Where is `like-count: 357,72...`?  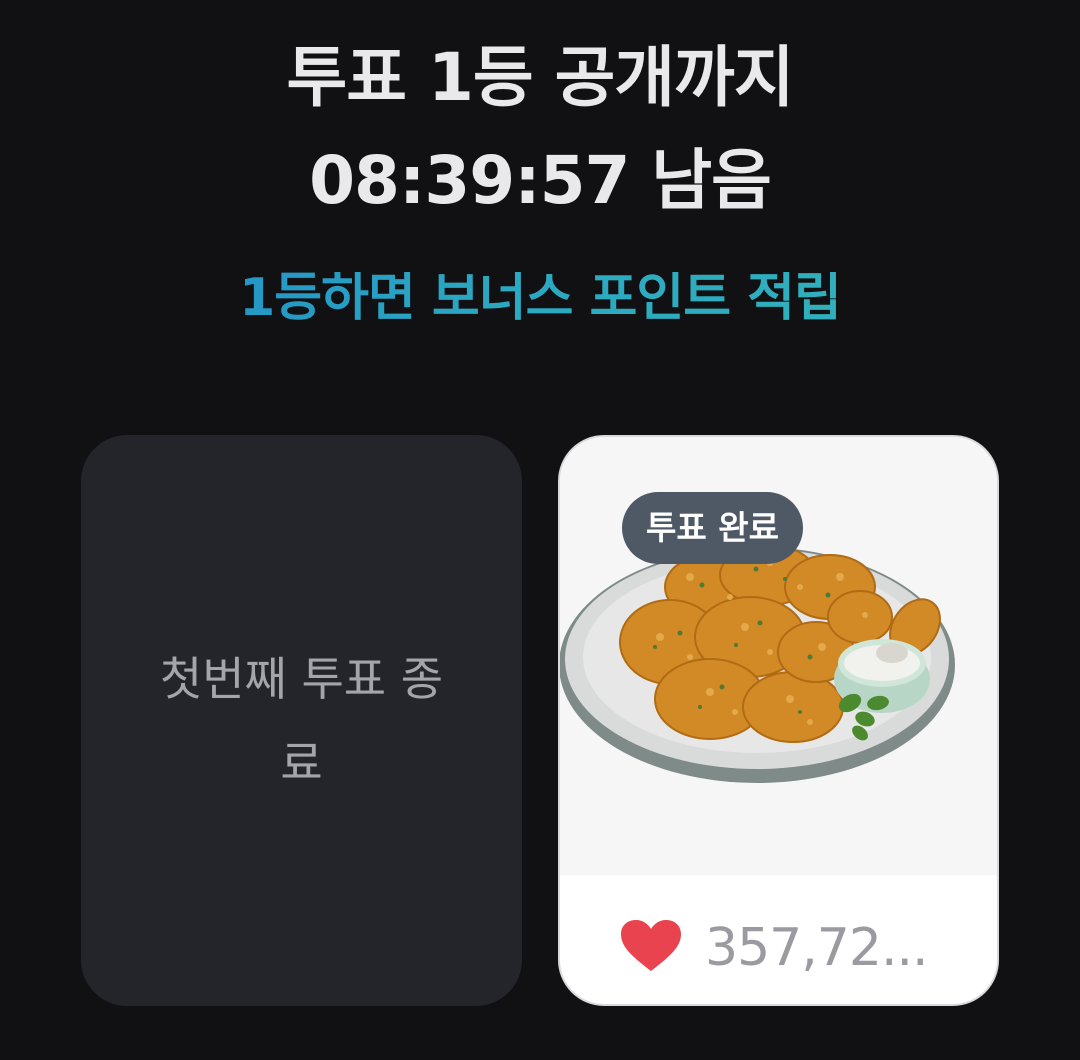
like-count: 357,72... is located at coordinates (817, 948).